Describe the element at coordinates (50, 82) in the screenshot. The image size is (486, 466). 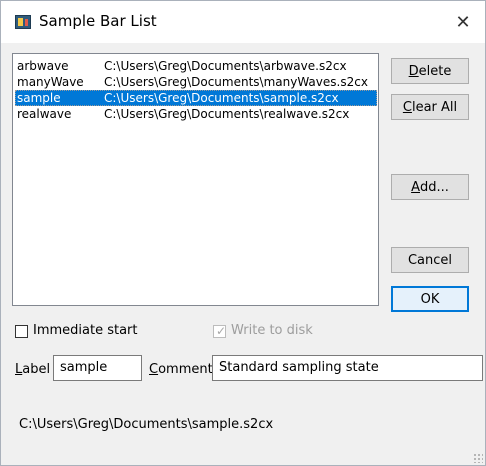
I see `list-item-name: manyWave` at that location.